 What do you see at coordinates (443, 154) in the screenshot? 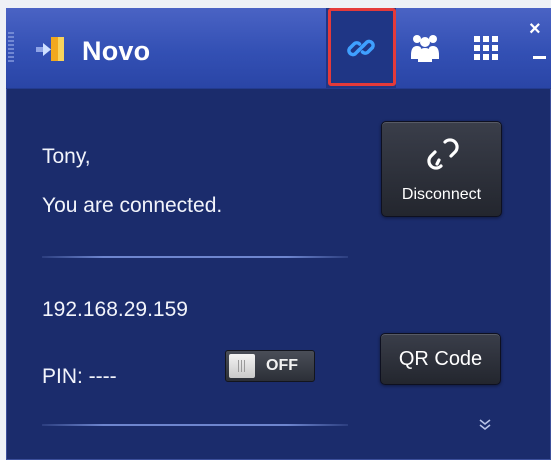
I see `broken-link-icon` at bounding box center [443, 154].